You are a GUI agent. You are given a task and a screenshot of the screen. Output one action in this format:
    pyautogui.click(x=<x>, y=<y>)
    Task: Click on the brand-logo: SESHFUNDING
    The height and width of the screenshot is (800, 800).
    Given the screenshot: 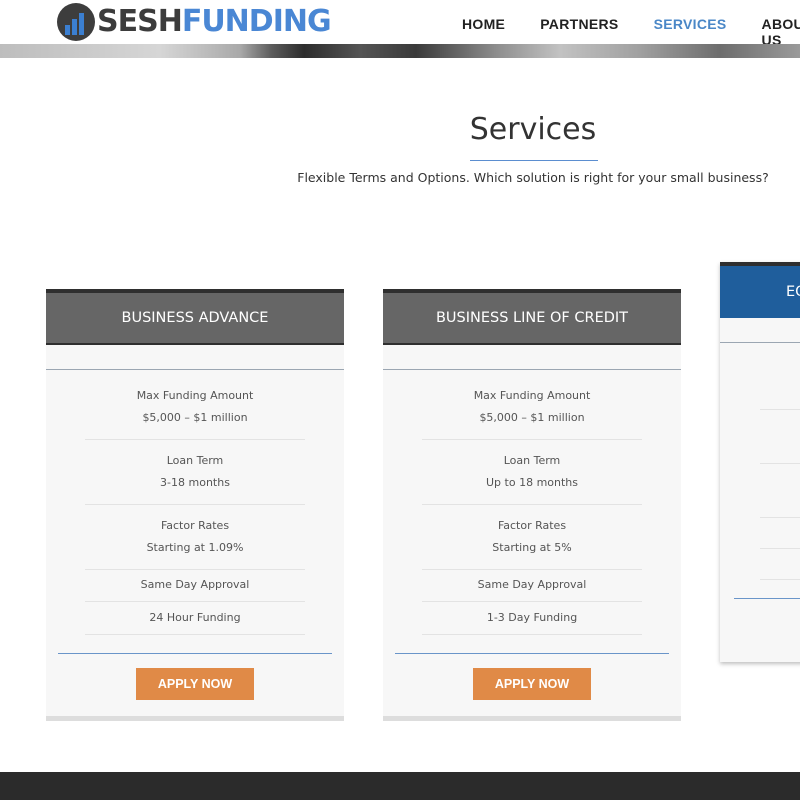 What is the action you would take?
    pyautogui.click(x=194, y=22)
    